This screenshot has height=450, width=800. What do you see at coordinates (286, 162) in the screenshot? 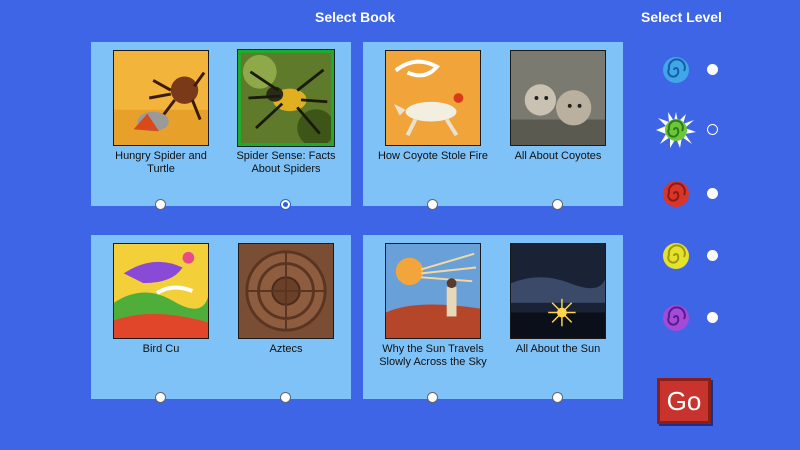
I see `book-title: Spider Sense: Facts About Spiders` at bounding box center [286, 162].